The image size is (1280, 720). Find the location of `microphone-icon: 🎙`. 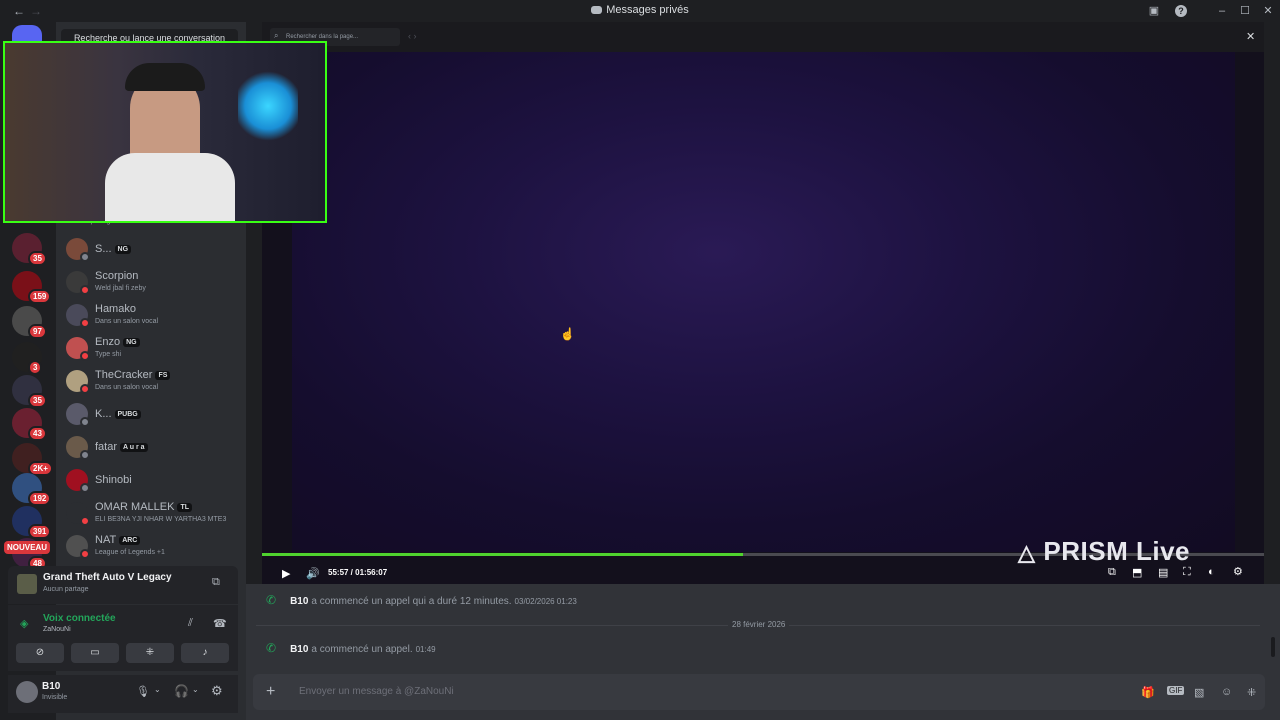

microphone-icon: 🎙 is located at coordinates (143, 691).